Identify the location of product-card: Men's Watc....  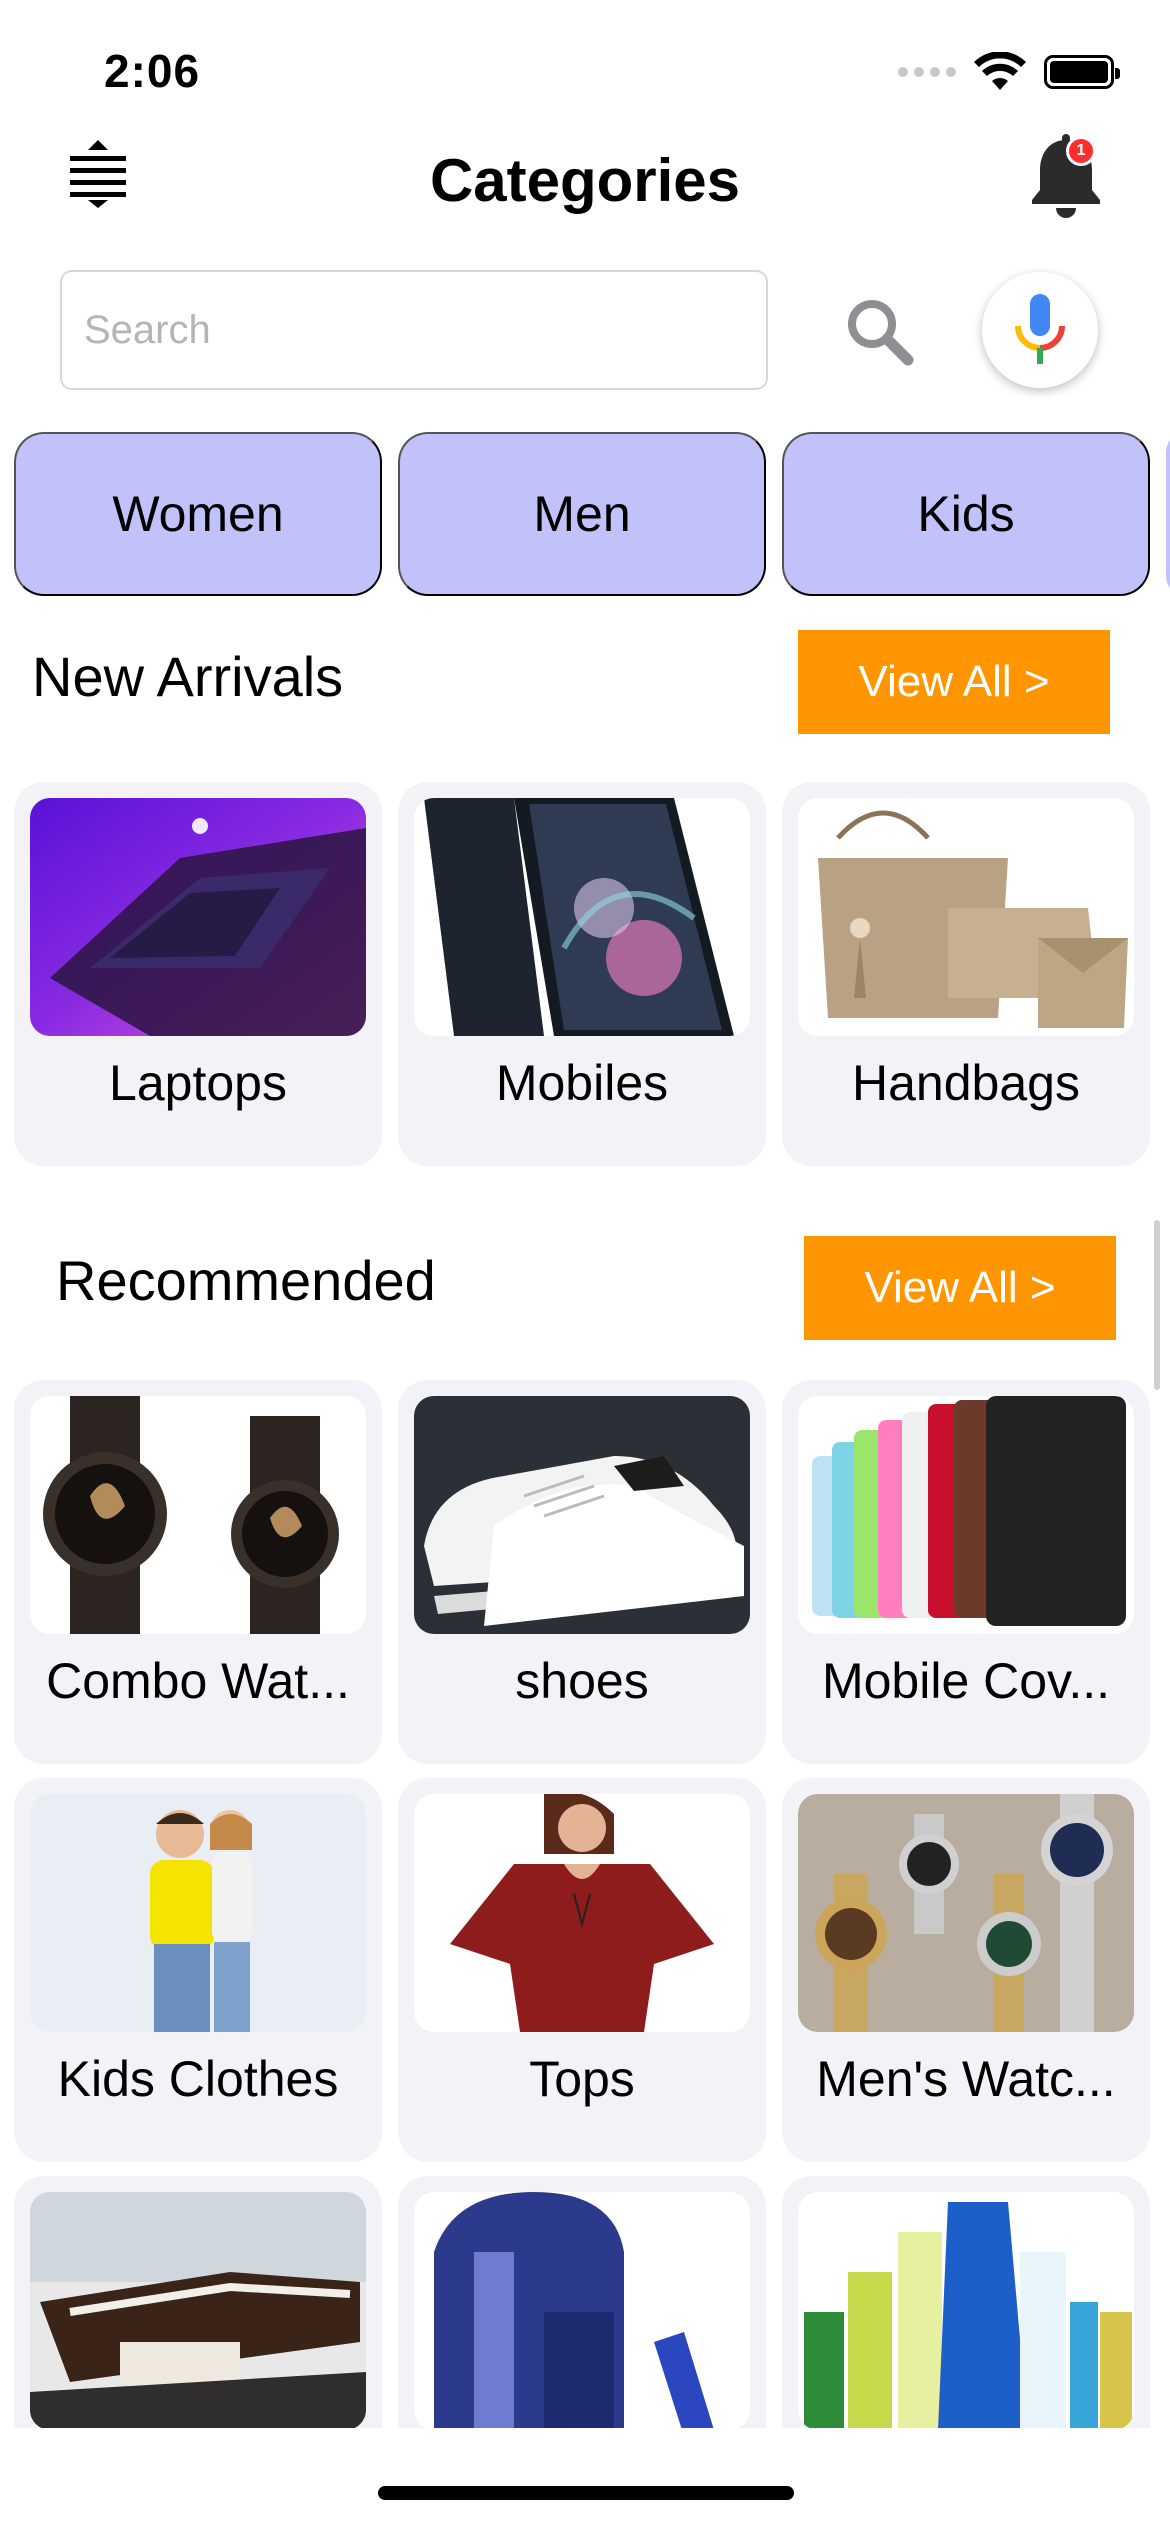
(966, 1970).